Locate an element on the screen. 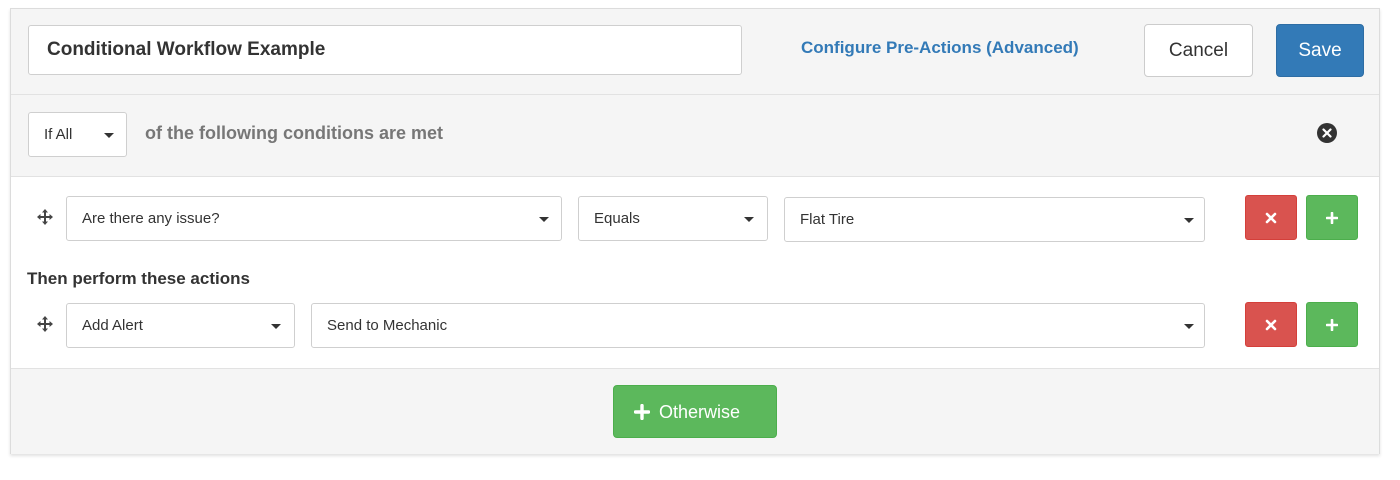 The image size is (1400, 480). action-type-select: Add Alert is located at coordinates (180, 325).